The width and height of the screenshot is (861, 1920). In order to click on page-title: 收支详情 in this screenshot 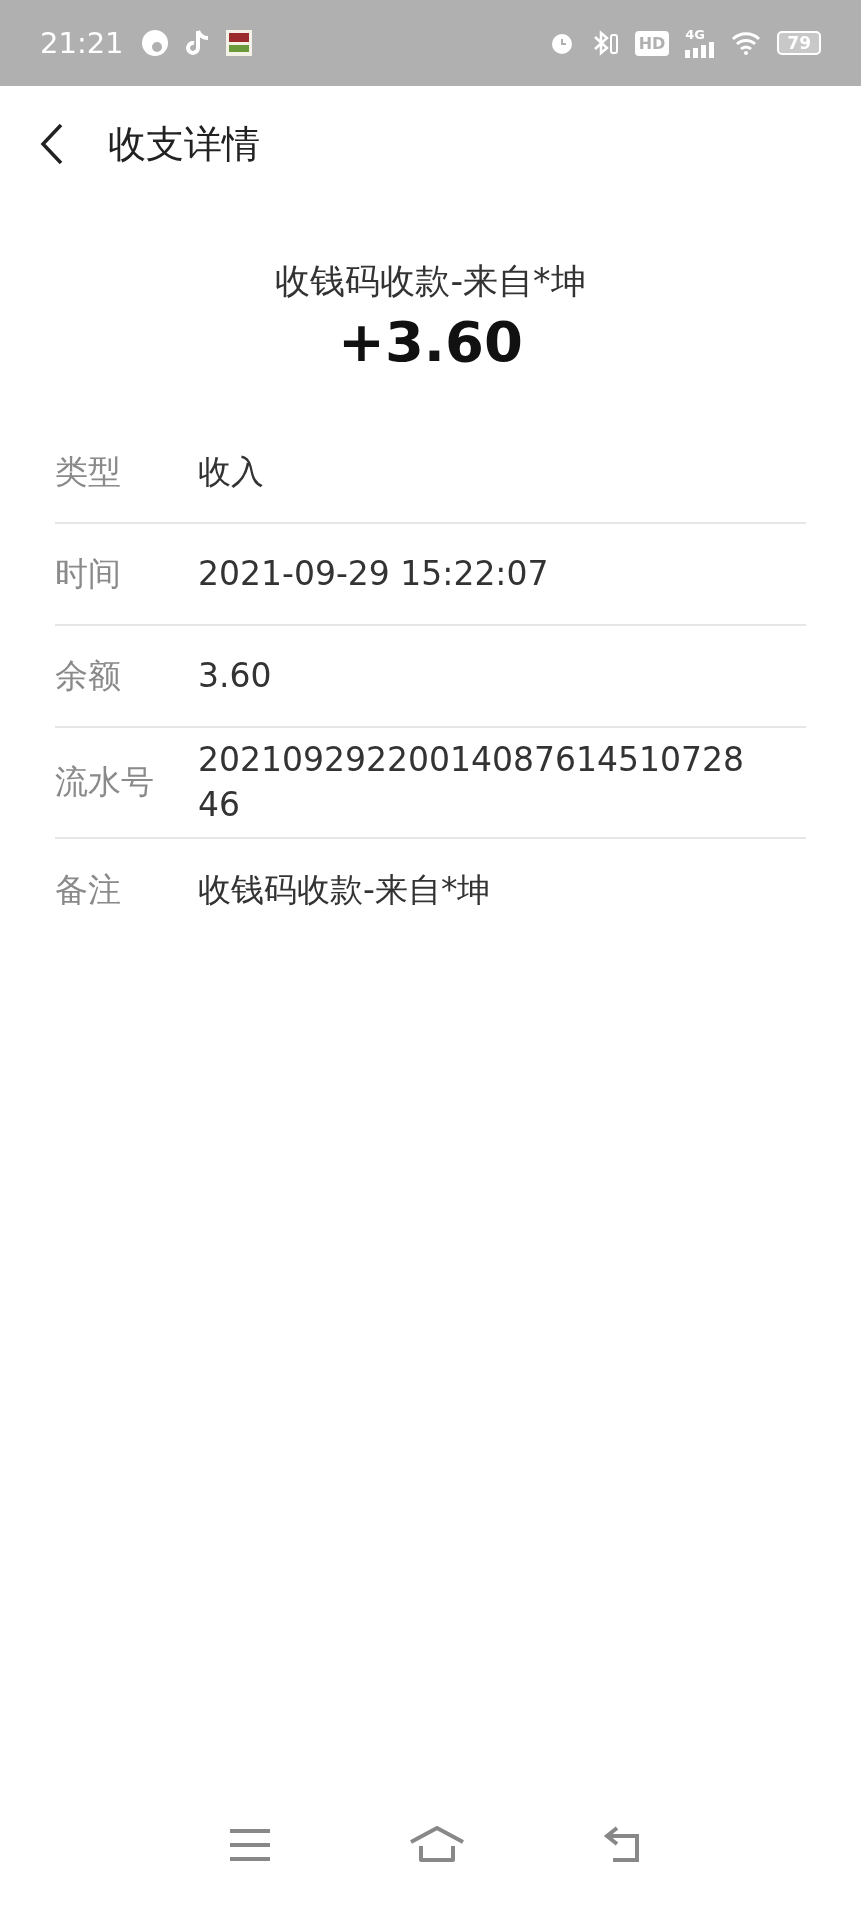, I will do `click(184, 144)`.